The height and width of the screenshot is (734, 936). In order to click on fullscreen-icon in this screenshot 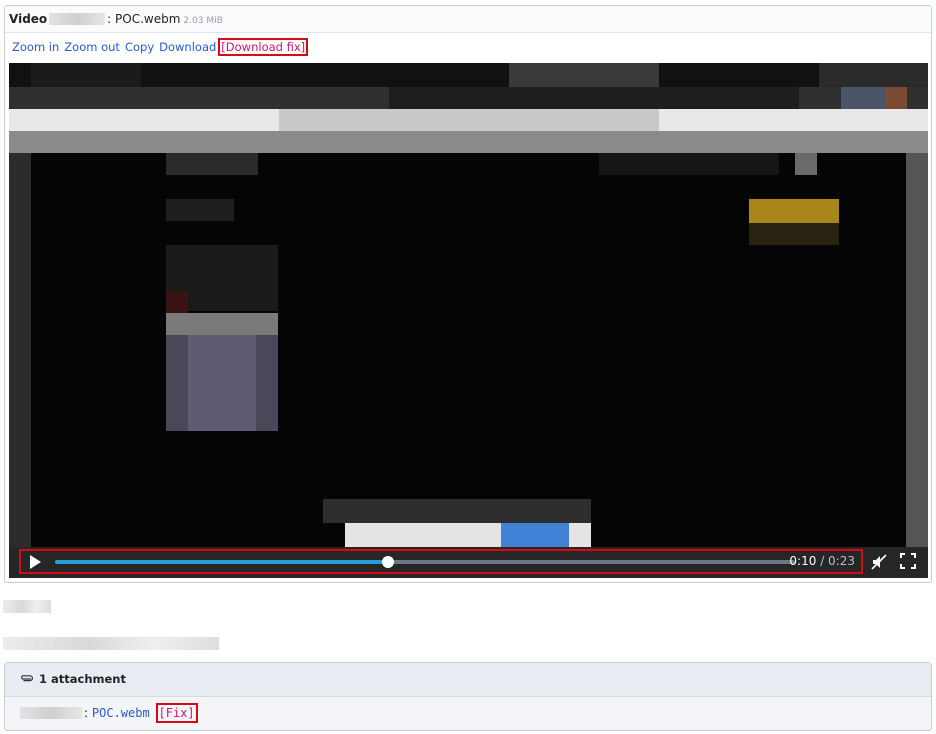, I will do `click(908, 561)`.